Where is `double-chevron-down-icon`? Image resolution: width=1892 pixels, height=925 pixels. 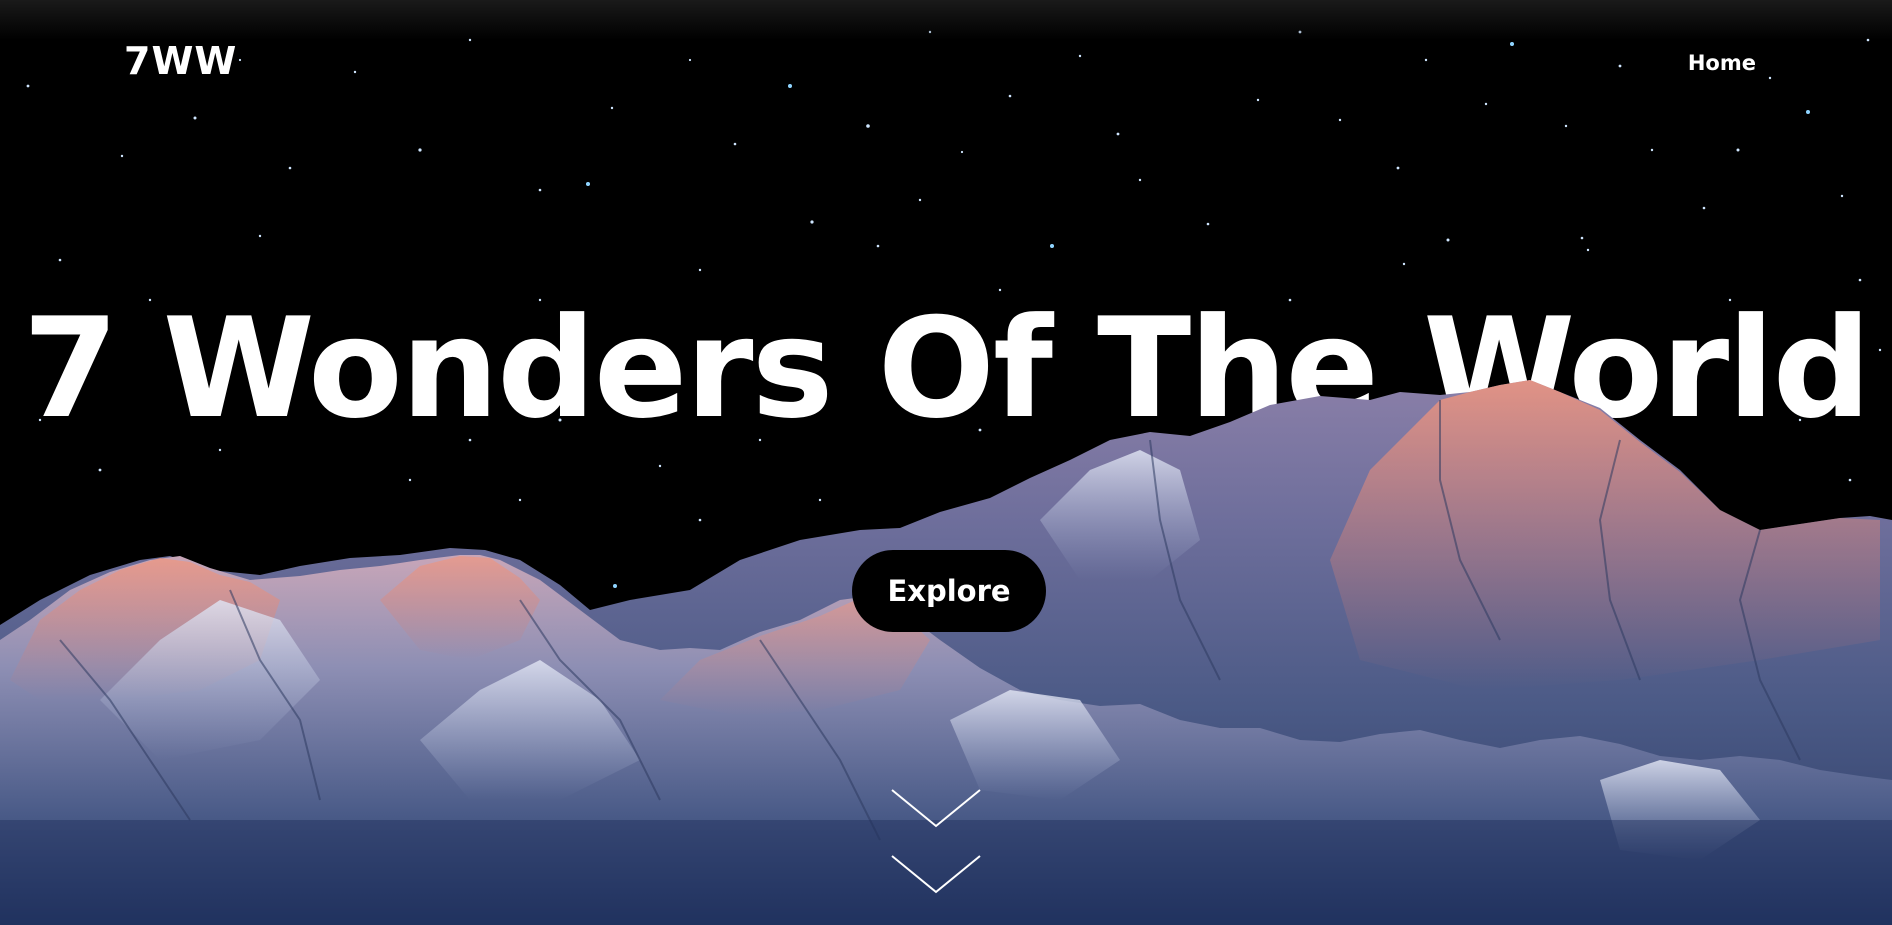
double-chevron-down-icon is located at coordinates (936, 841).